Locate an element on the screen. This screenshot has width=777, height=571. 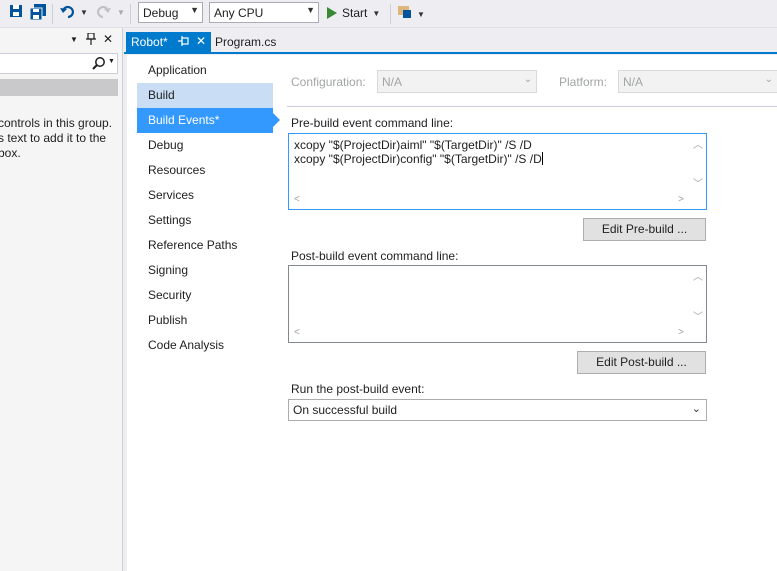
toolbox-search-input: ▼ is located at coordinates (59, 63).